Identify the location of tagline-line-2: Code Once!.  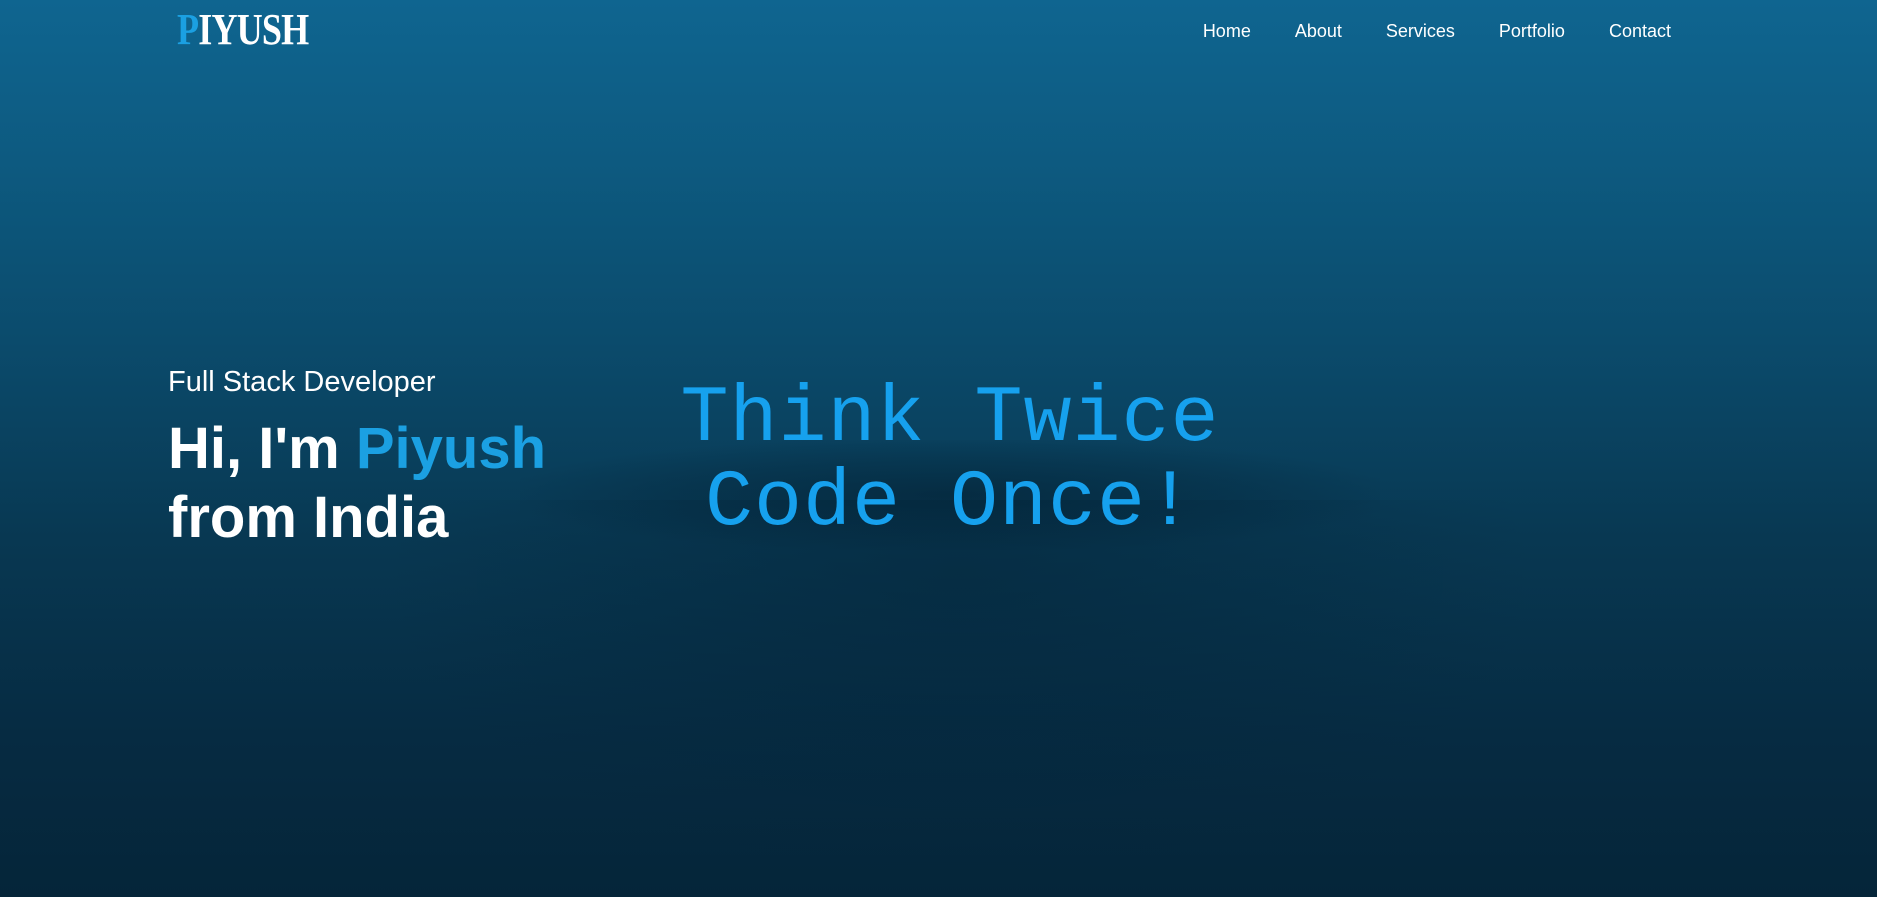
(950, 503).